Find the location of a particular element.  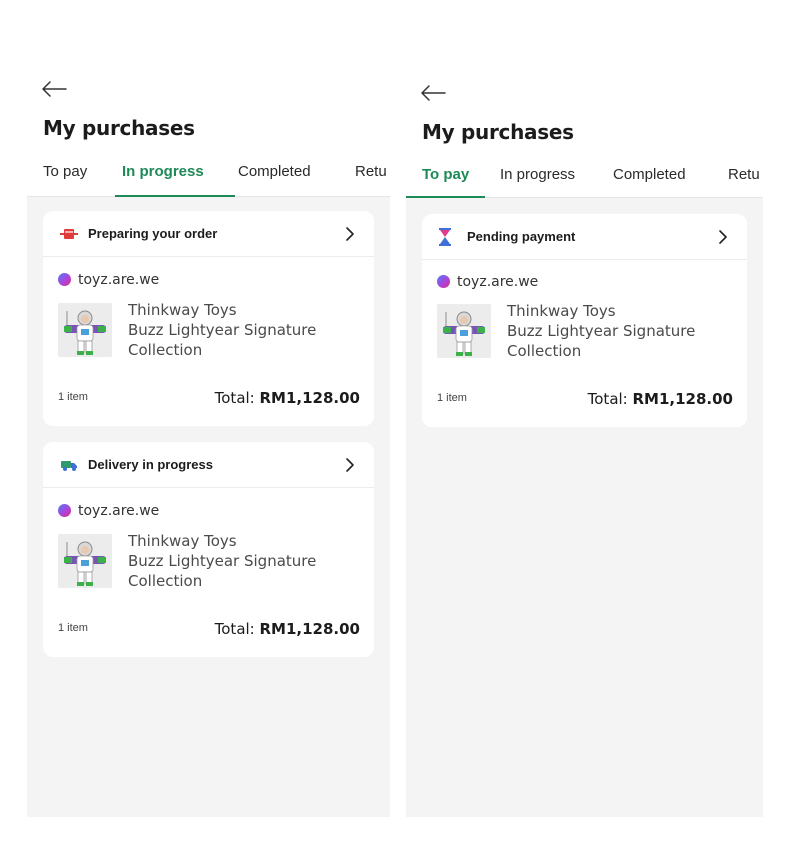

order-status-row: Delivery in progress is located at coordinates (208, 465).